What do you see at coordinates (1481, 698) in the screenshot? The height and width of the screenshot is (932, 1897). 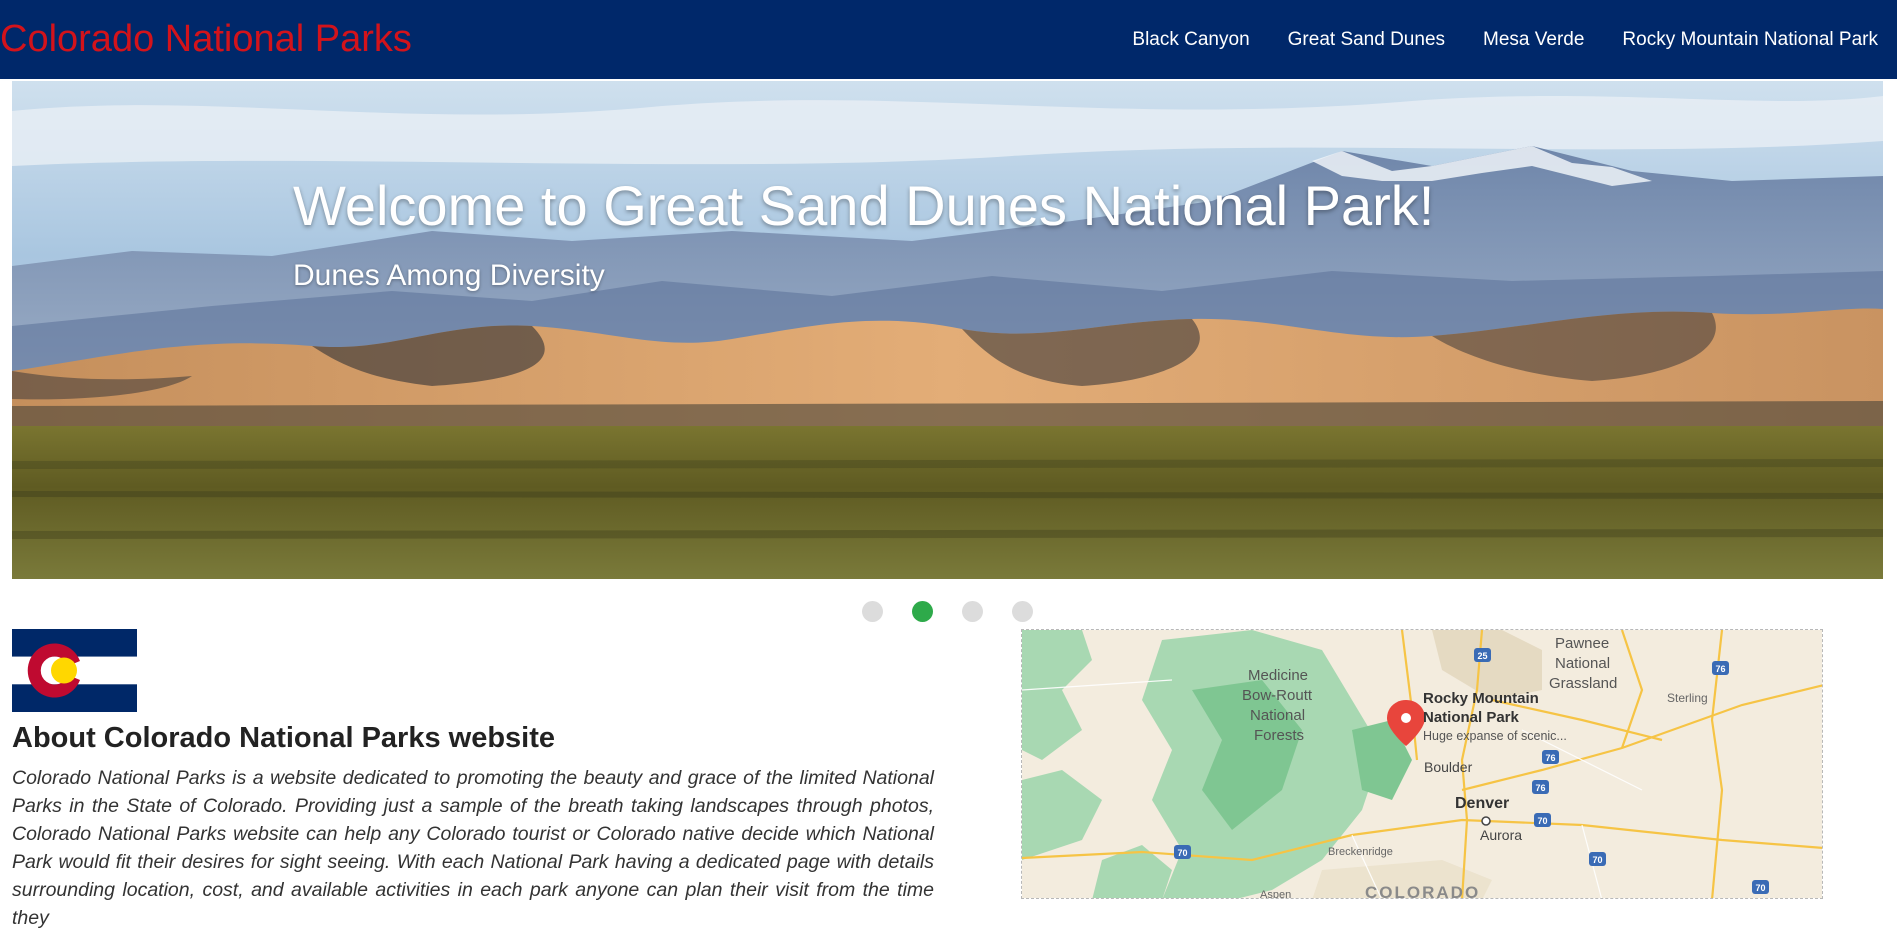 I see `map-label-rmnp-1: Rocky Mountain` at bounding box center [1481, 698].